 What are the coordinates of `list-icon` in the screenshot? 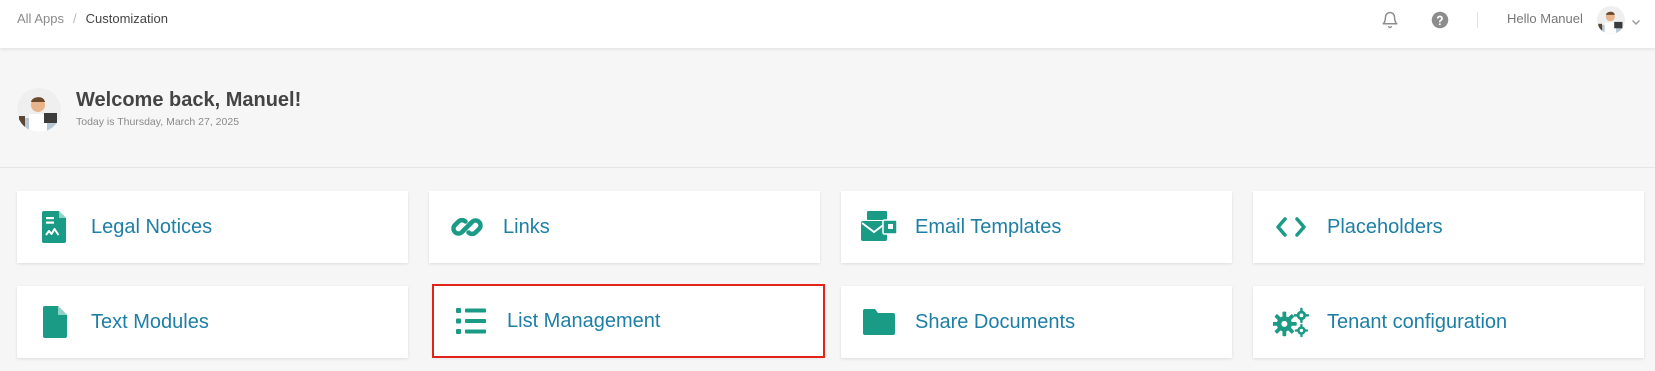 It's located at (471, 321).